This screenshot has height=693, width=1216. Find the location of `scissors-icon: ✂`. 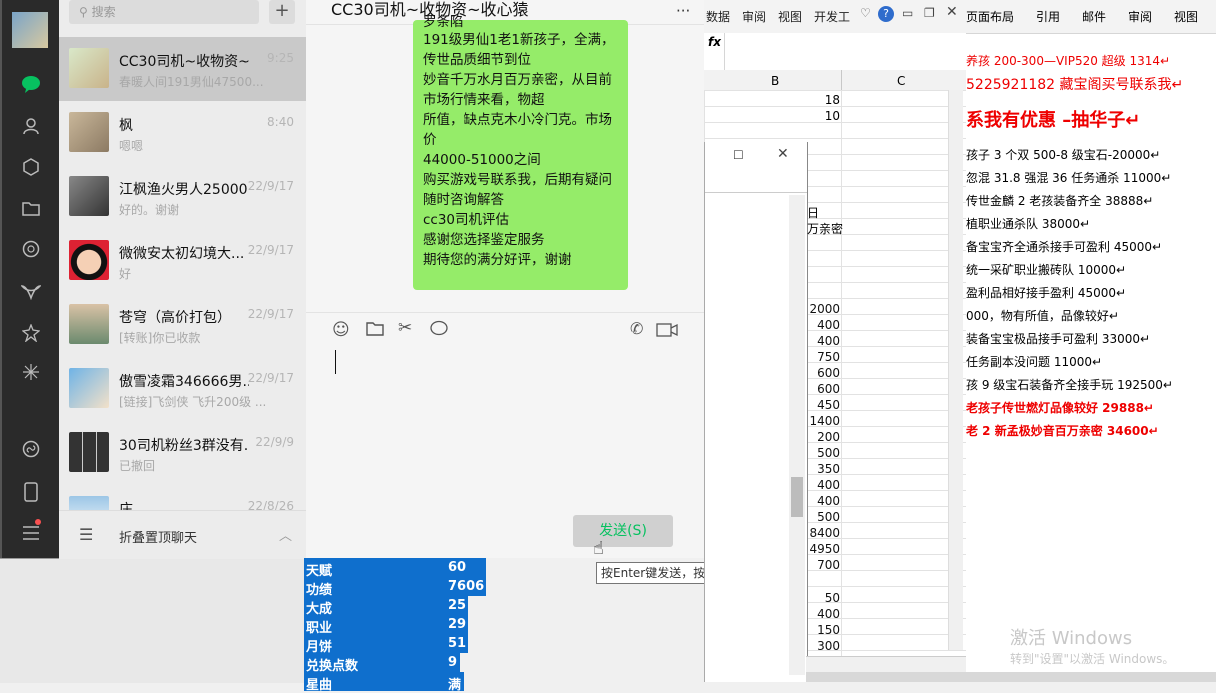

scissors-icon: ✂ is located at coordinates (405, 328).